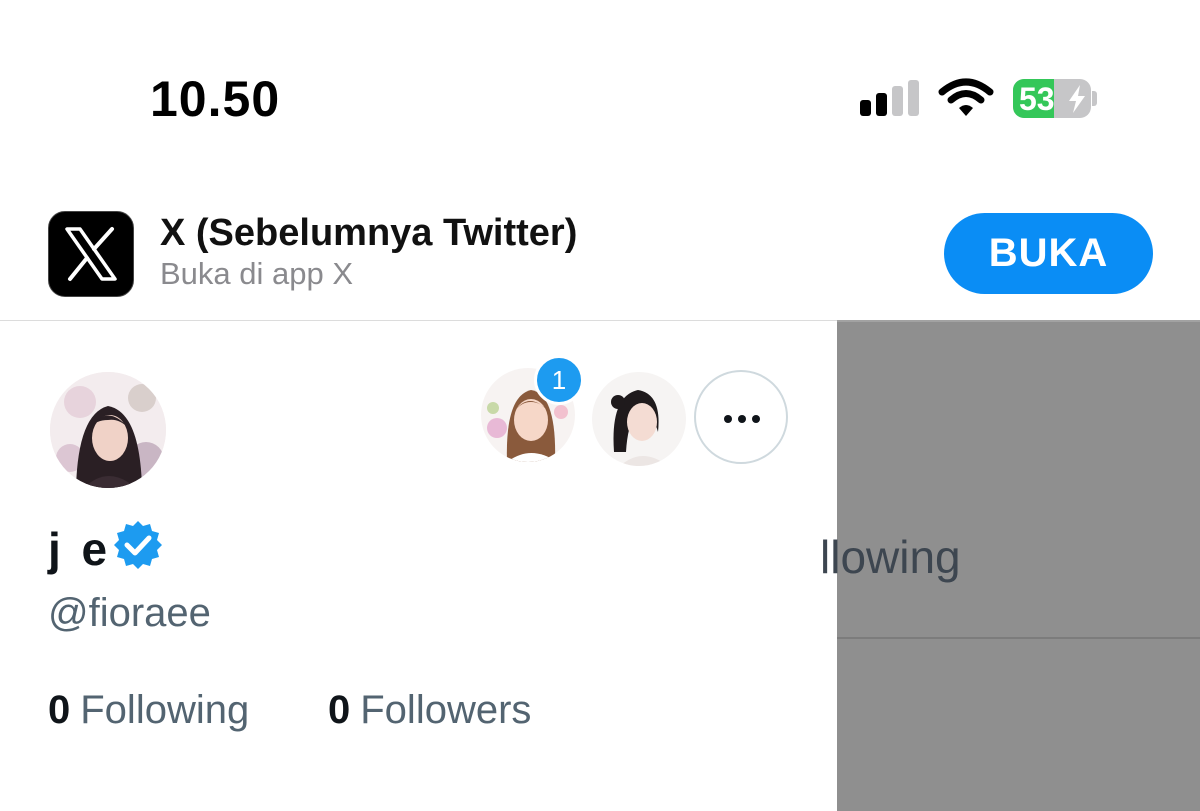 This screenshot has width=1200, height=811. Describe the element at coordinates (891, 98) in the screenshot. I see `signal-strength-icon` at that location.